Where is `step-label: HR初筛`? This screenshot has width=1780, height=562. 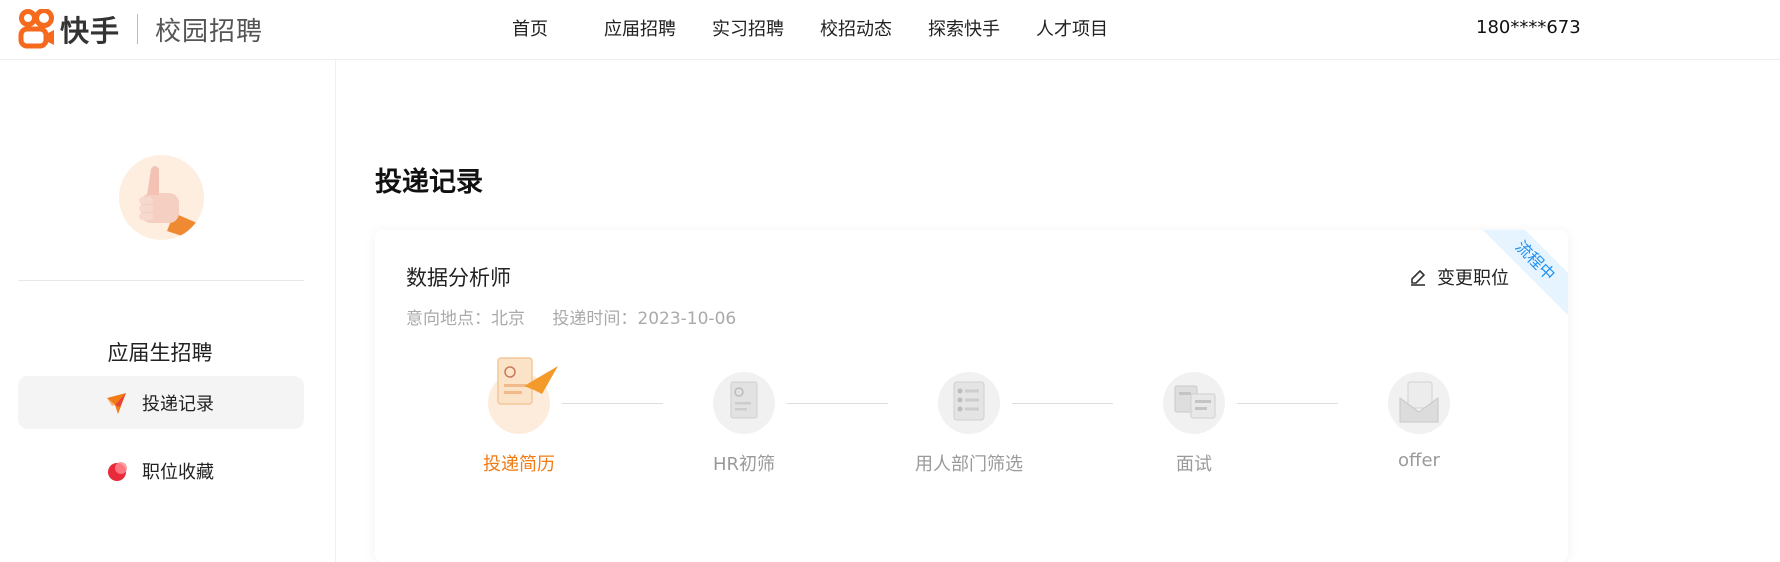 step-label: HR初筛 is located at coordinates (744, 464).